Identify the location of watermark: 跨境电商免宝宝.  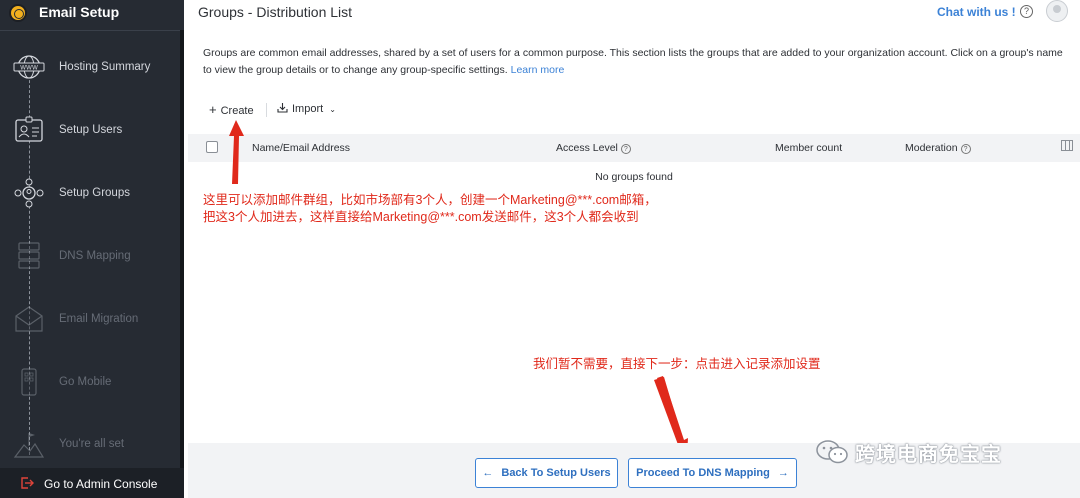
(908, 452).